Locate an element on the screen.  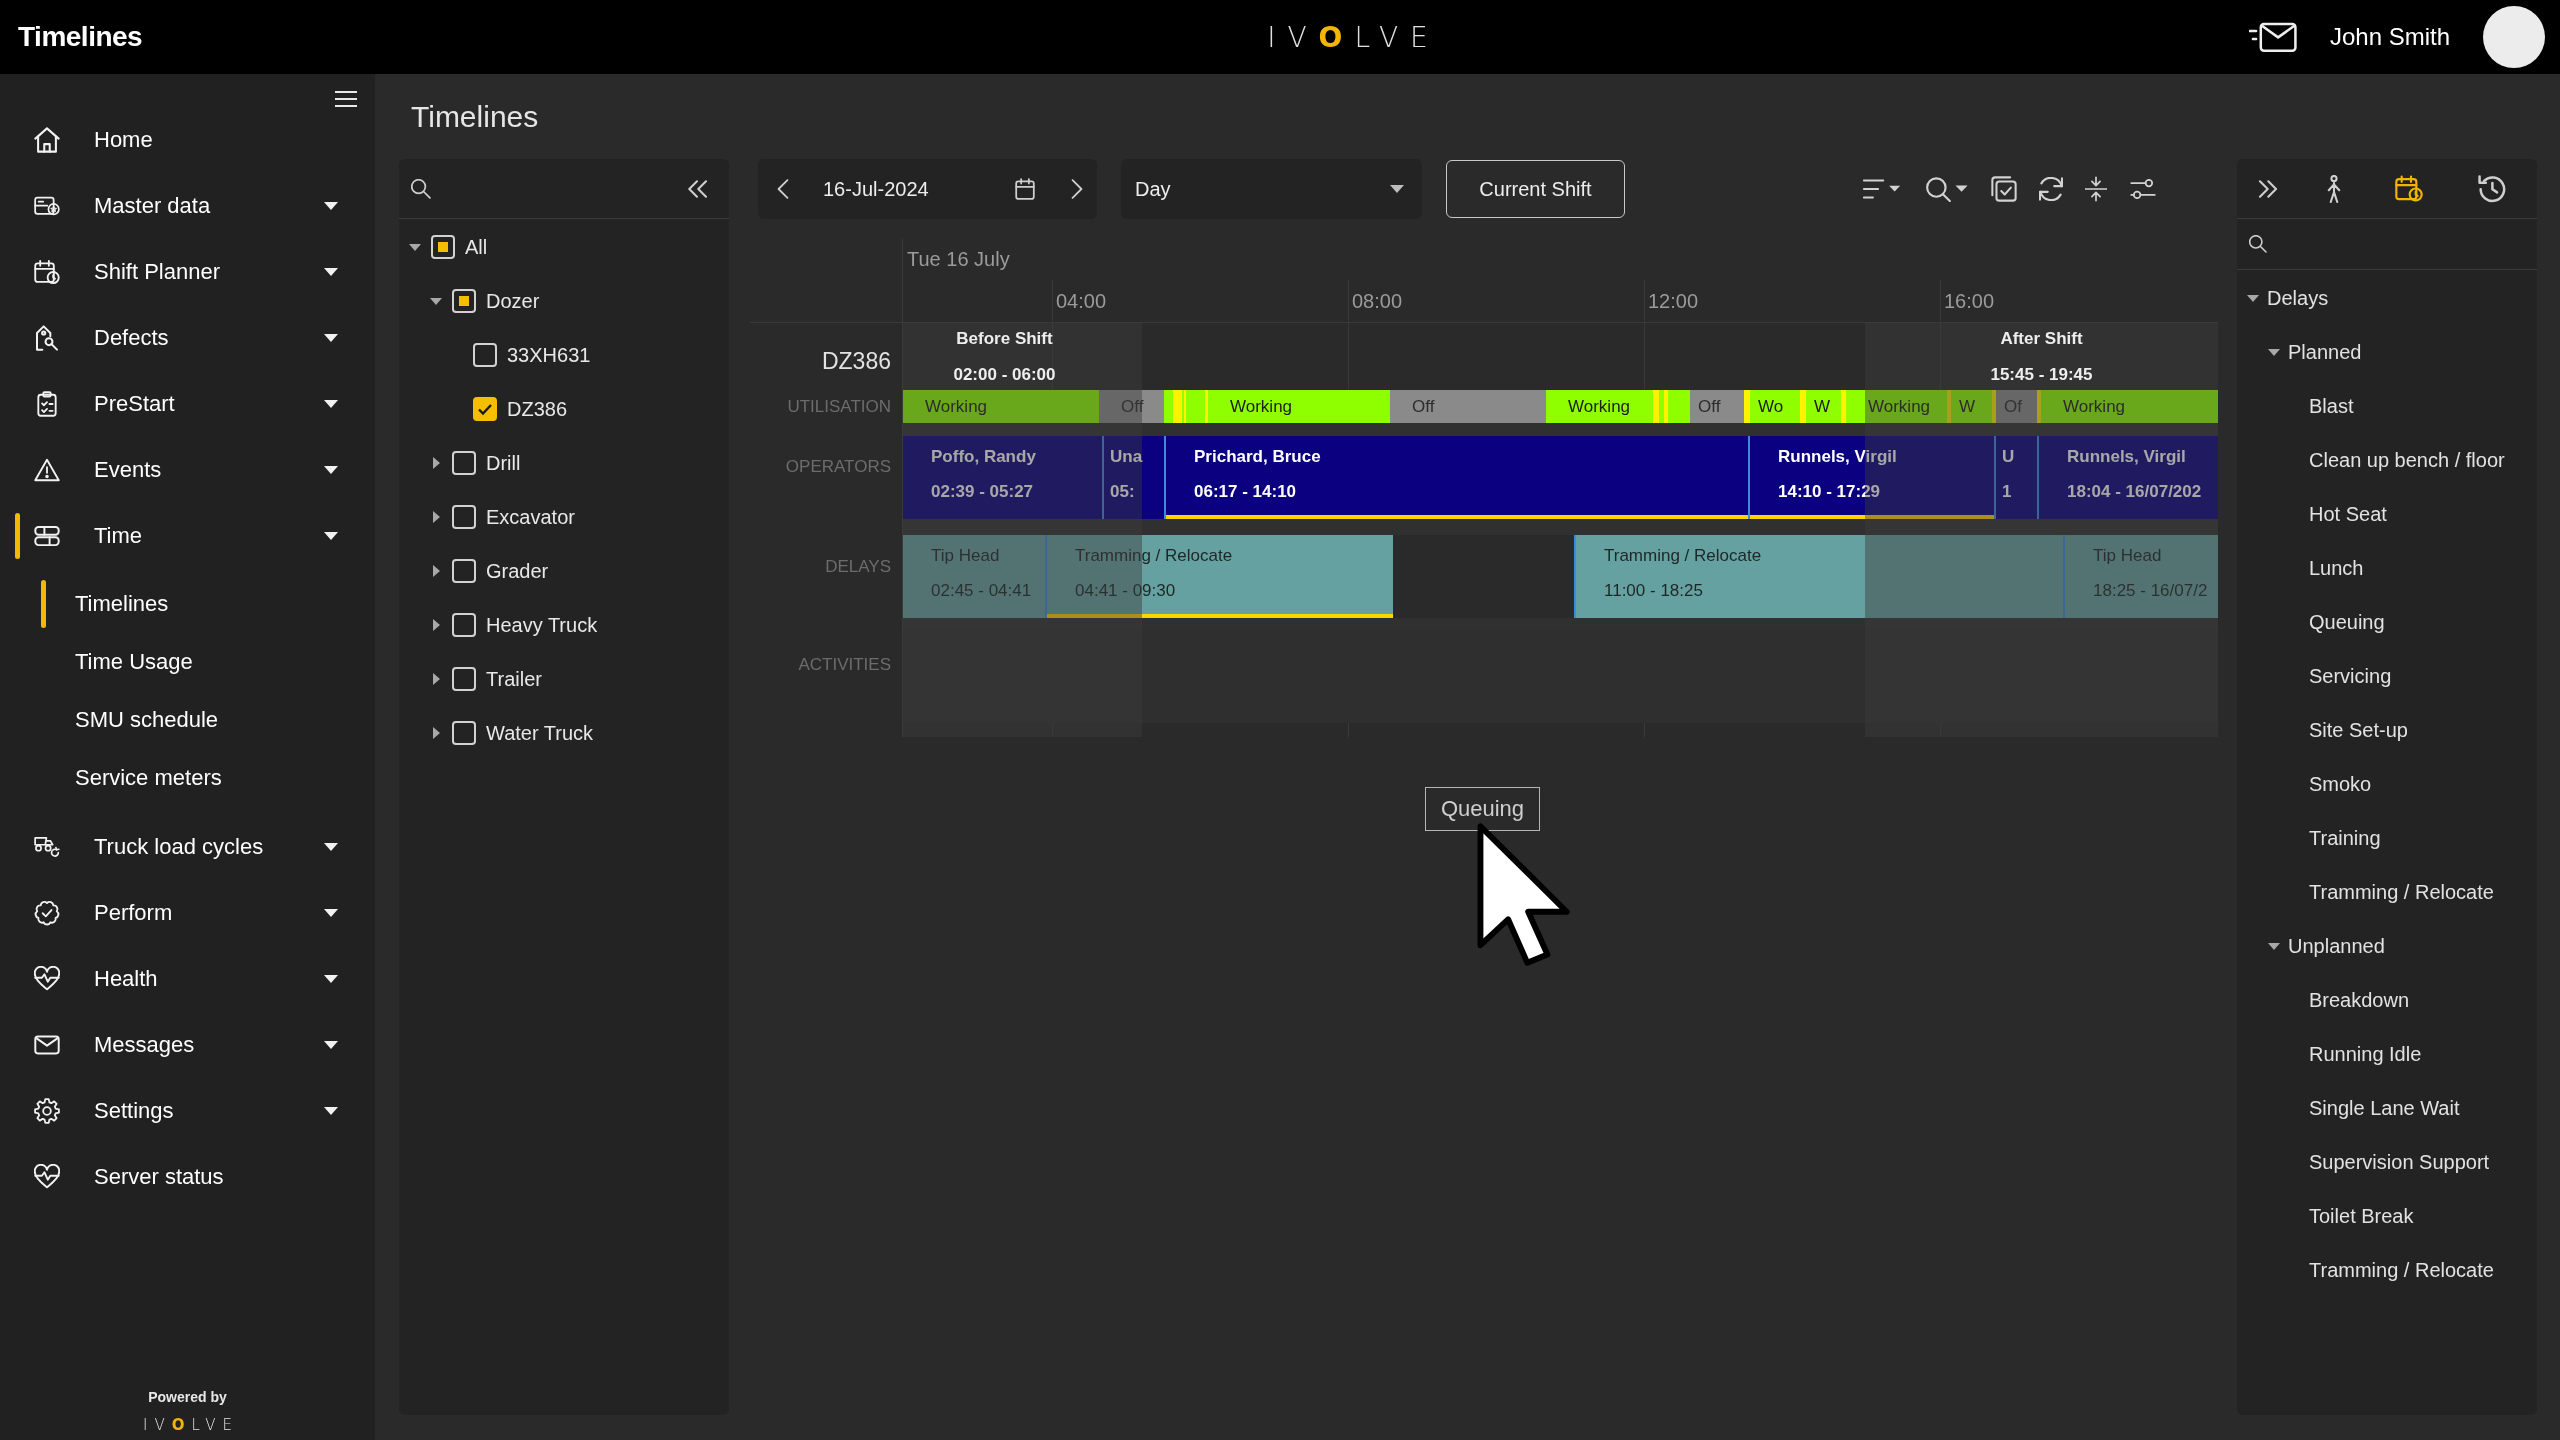
sliders-icon is located at coordinates (2143, 189).